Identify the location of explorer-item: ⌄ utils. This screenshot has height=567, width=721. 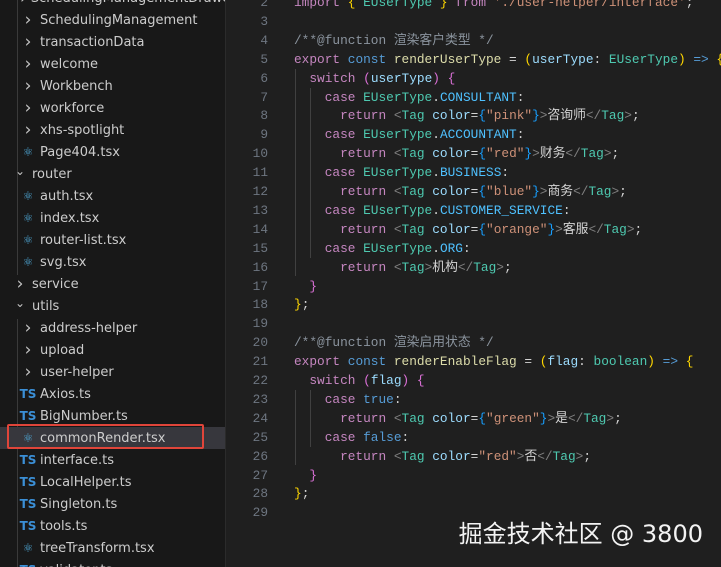
(112, 306).